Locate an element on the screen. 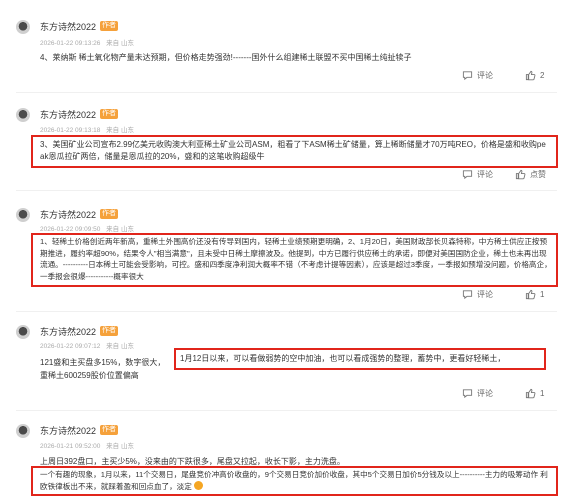 The width and height of the screenshot is (573, 500). post-meta: 2026-01-22 09:13:18 来自 山东 is located at coordinates (89, 129).